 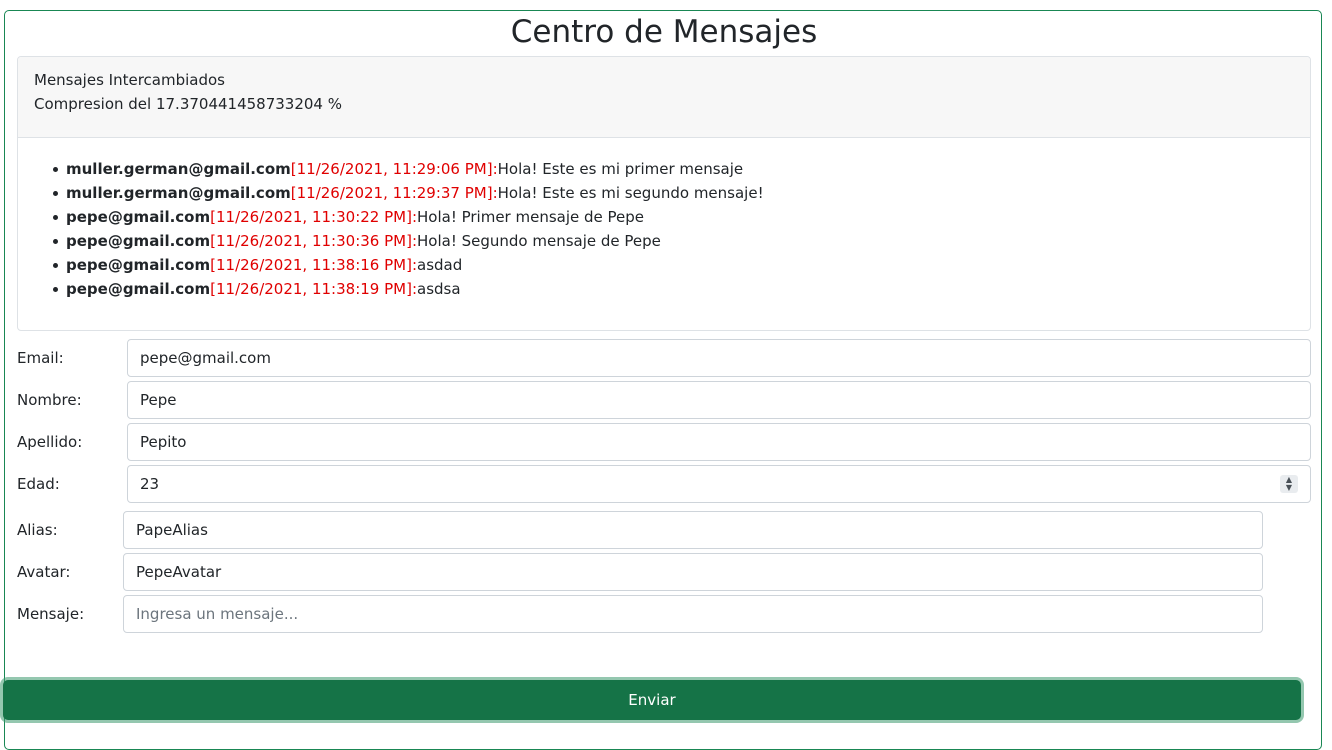 What do you see at coordinates (394, 169) in the screenshot?
I see `message-date: [11/26/2021, 11:29:06 PM]:` at bounding box center [394, 169].